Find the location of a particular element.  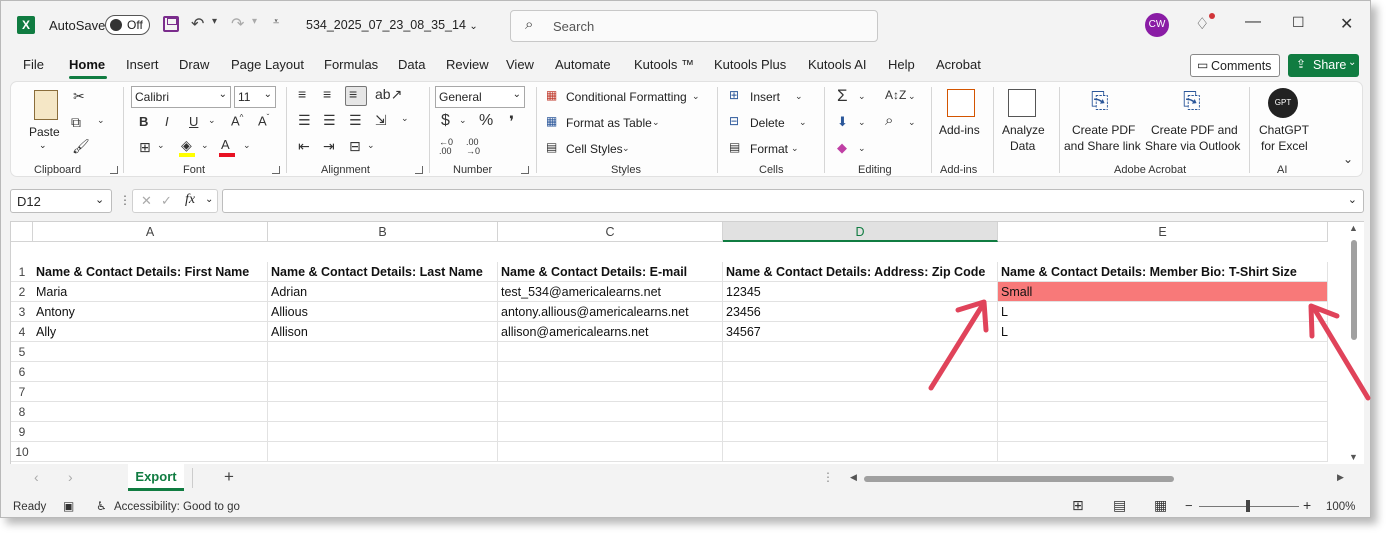

paste-label: Paste is located at coordinates (44, 132).